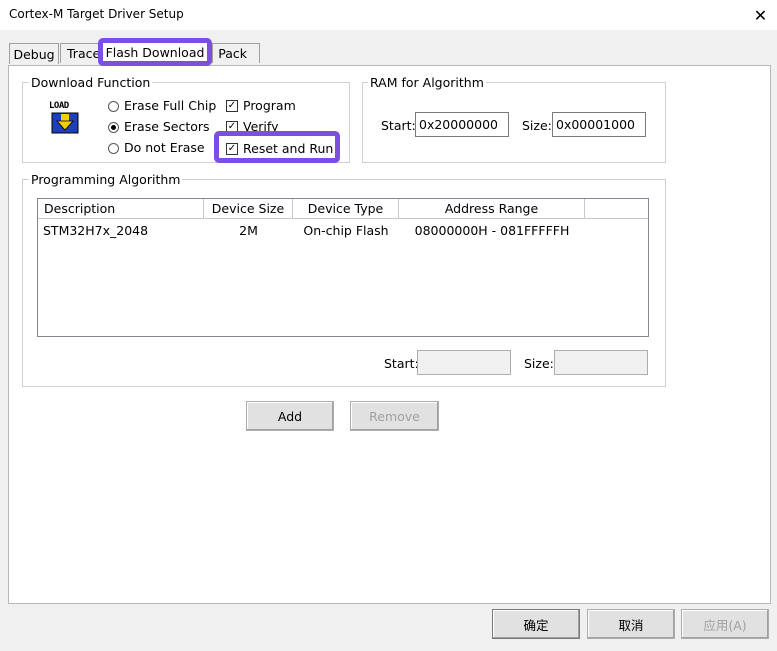 The image size is (777, 651). I want to click on tab-debug: Debug, so click(34, 53).